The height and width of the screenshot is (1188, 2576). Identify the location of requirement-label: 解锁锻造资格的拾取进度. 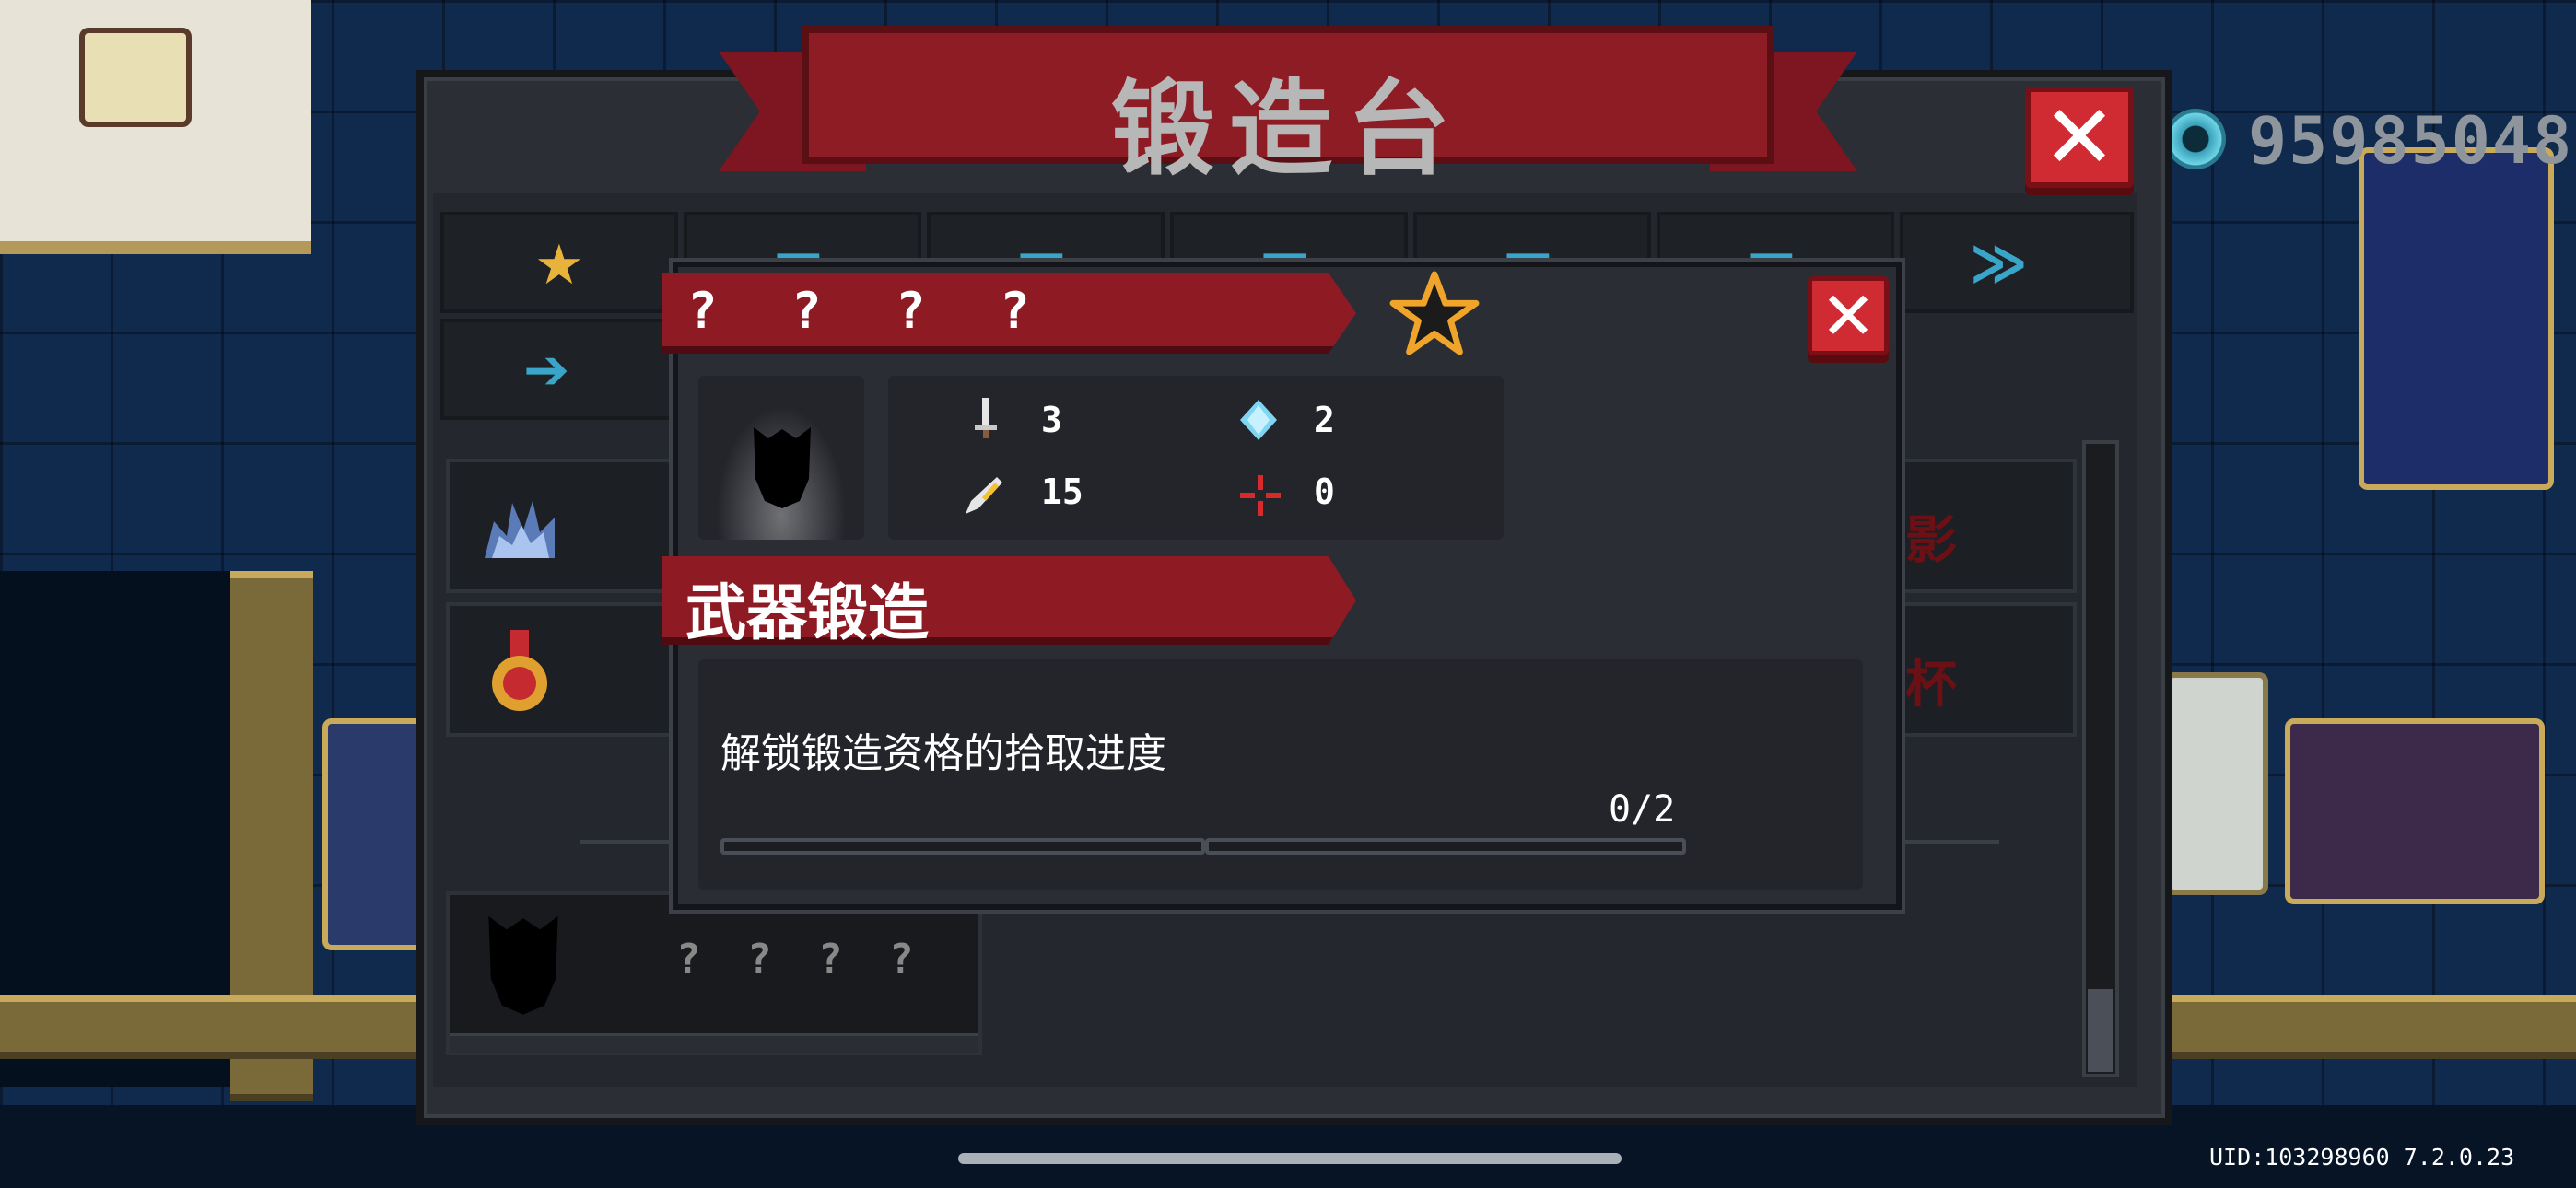
(943, 753).